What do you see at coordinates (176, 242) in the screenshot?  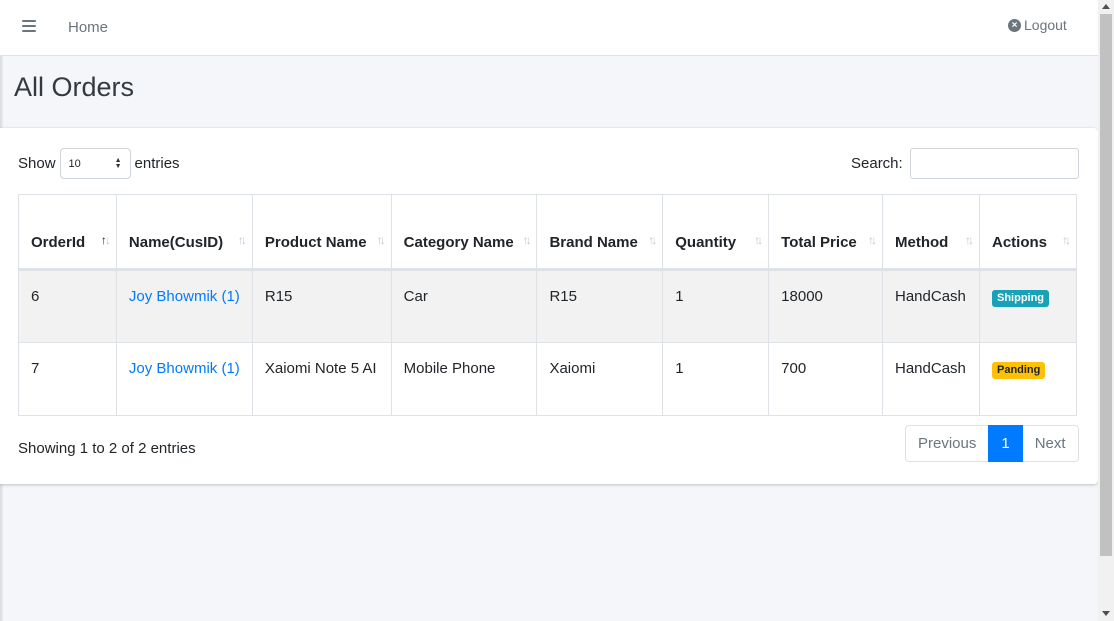 I see `column-header-label: Name(CusID)` at bounding box center [176, 242].